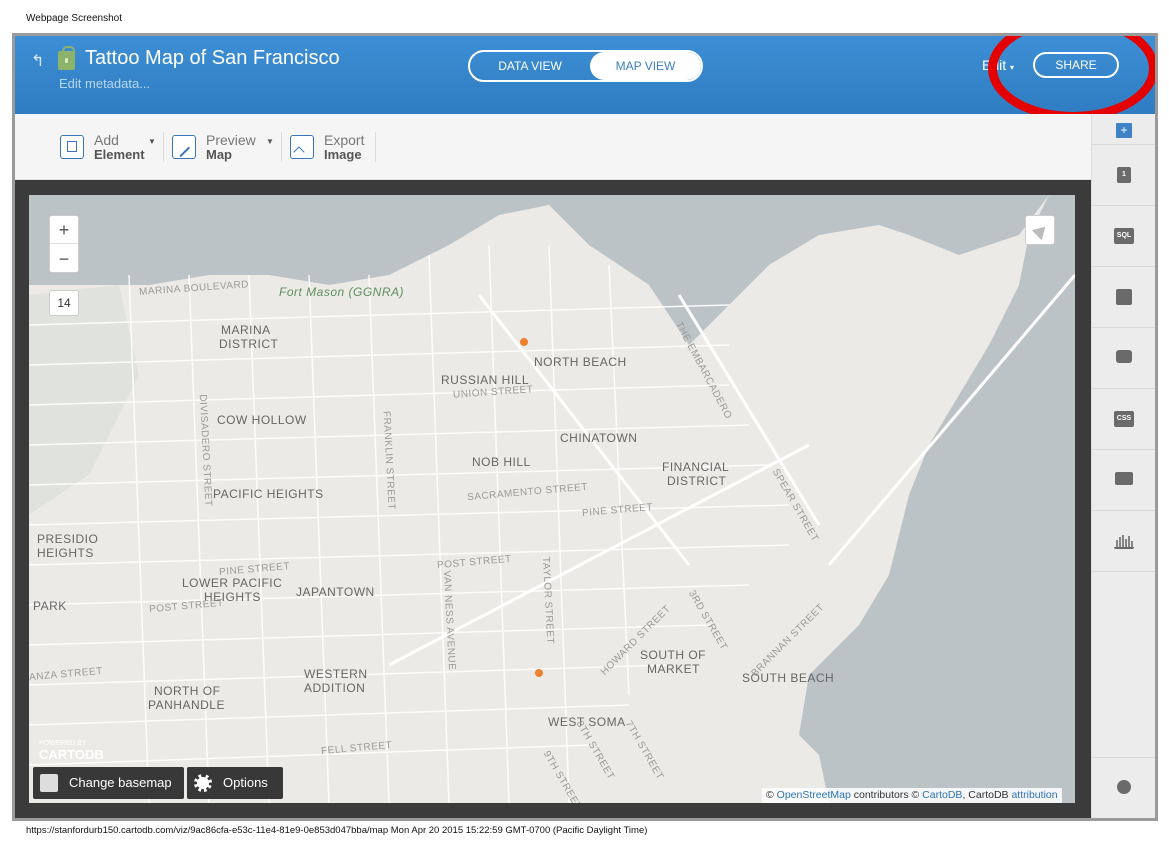 The height and width of the screenshot is (852, 1169). Describe the element at coordinates (268, 494) in the screenshot. I see `map-label: PACIFIC HEIGHTS` at that location.